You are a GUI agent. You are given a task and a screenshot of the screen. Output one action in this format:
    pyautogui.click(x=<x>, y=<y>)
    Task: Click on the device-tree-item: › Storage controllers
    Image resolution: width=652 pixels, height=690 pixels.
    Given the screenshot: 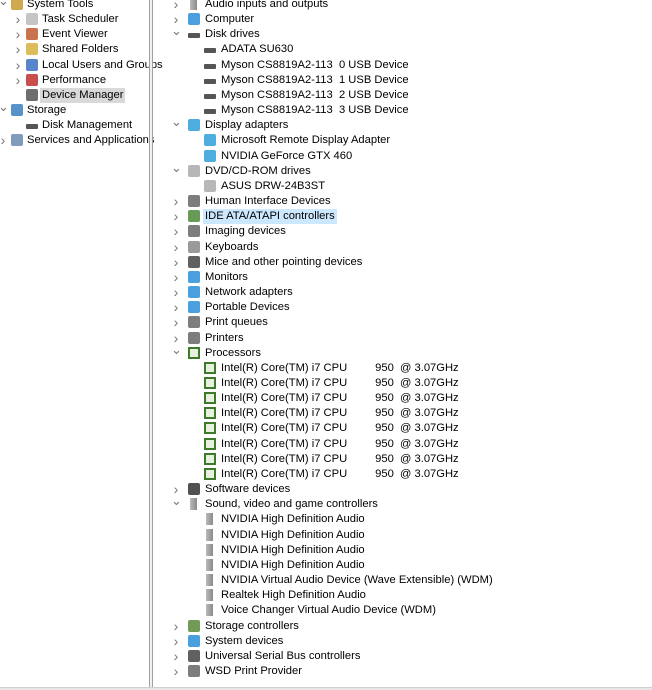 What is the action you would take?
    pyautogui.click(x=403, y=626)
    